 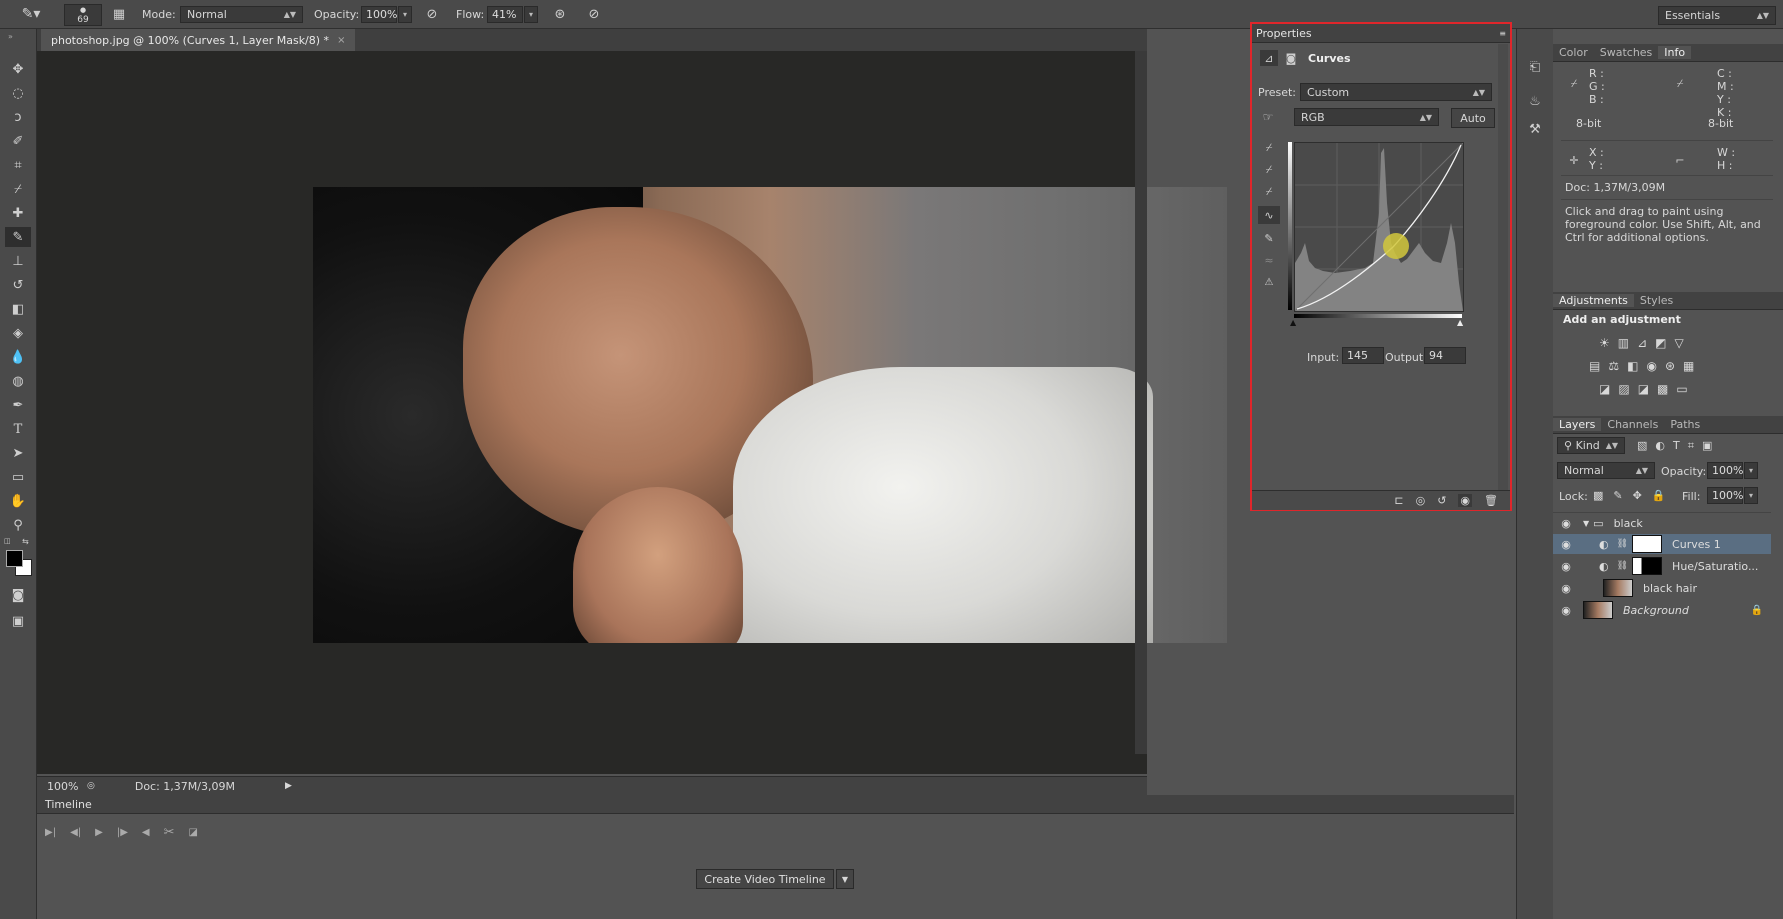 I want to click on eraser-tool-icon: ◧, so click(x=18, y=309).